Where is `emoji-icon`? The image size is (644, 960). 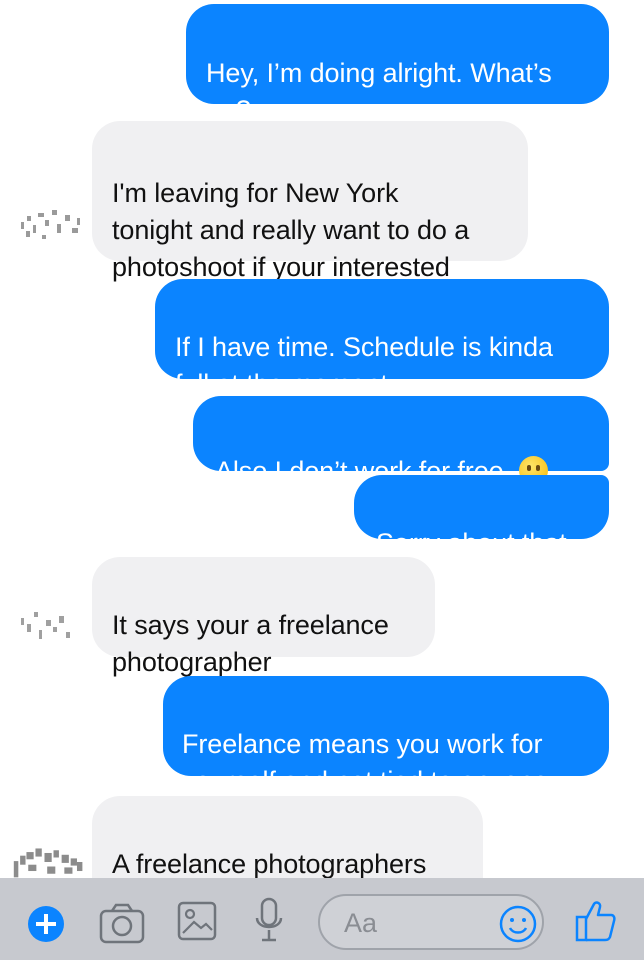
emoji-icon is located at coordinates (518, 924).